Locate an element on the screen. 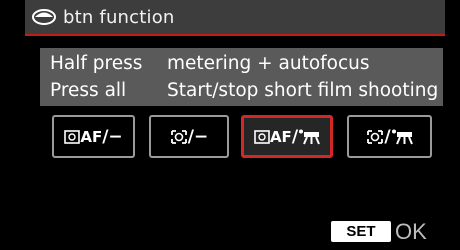  info-row-press-all: Press all Start/stop short film shooting is located at coordinates (246, 90).